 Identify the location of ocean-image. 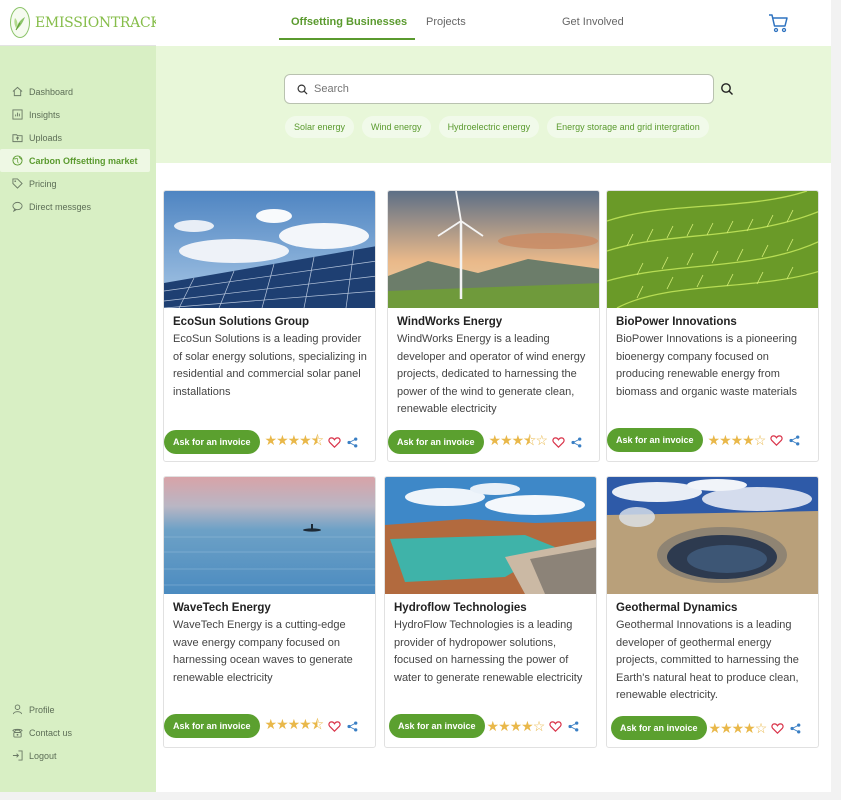
(269, 535).